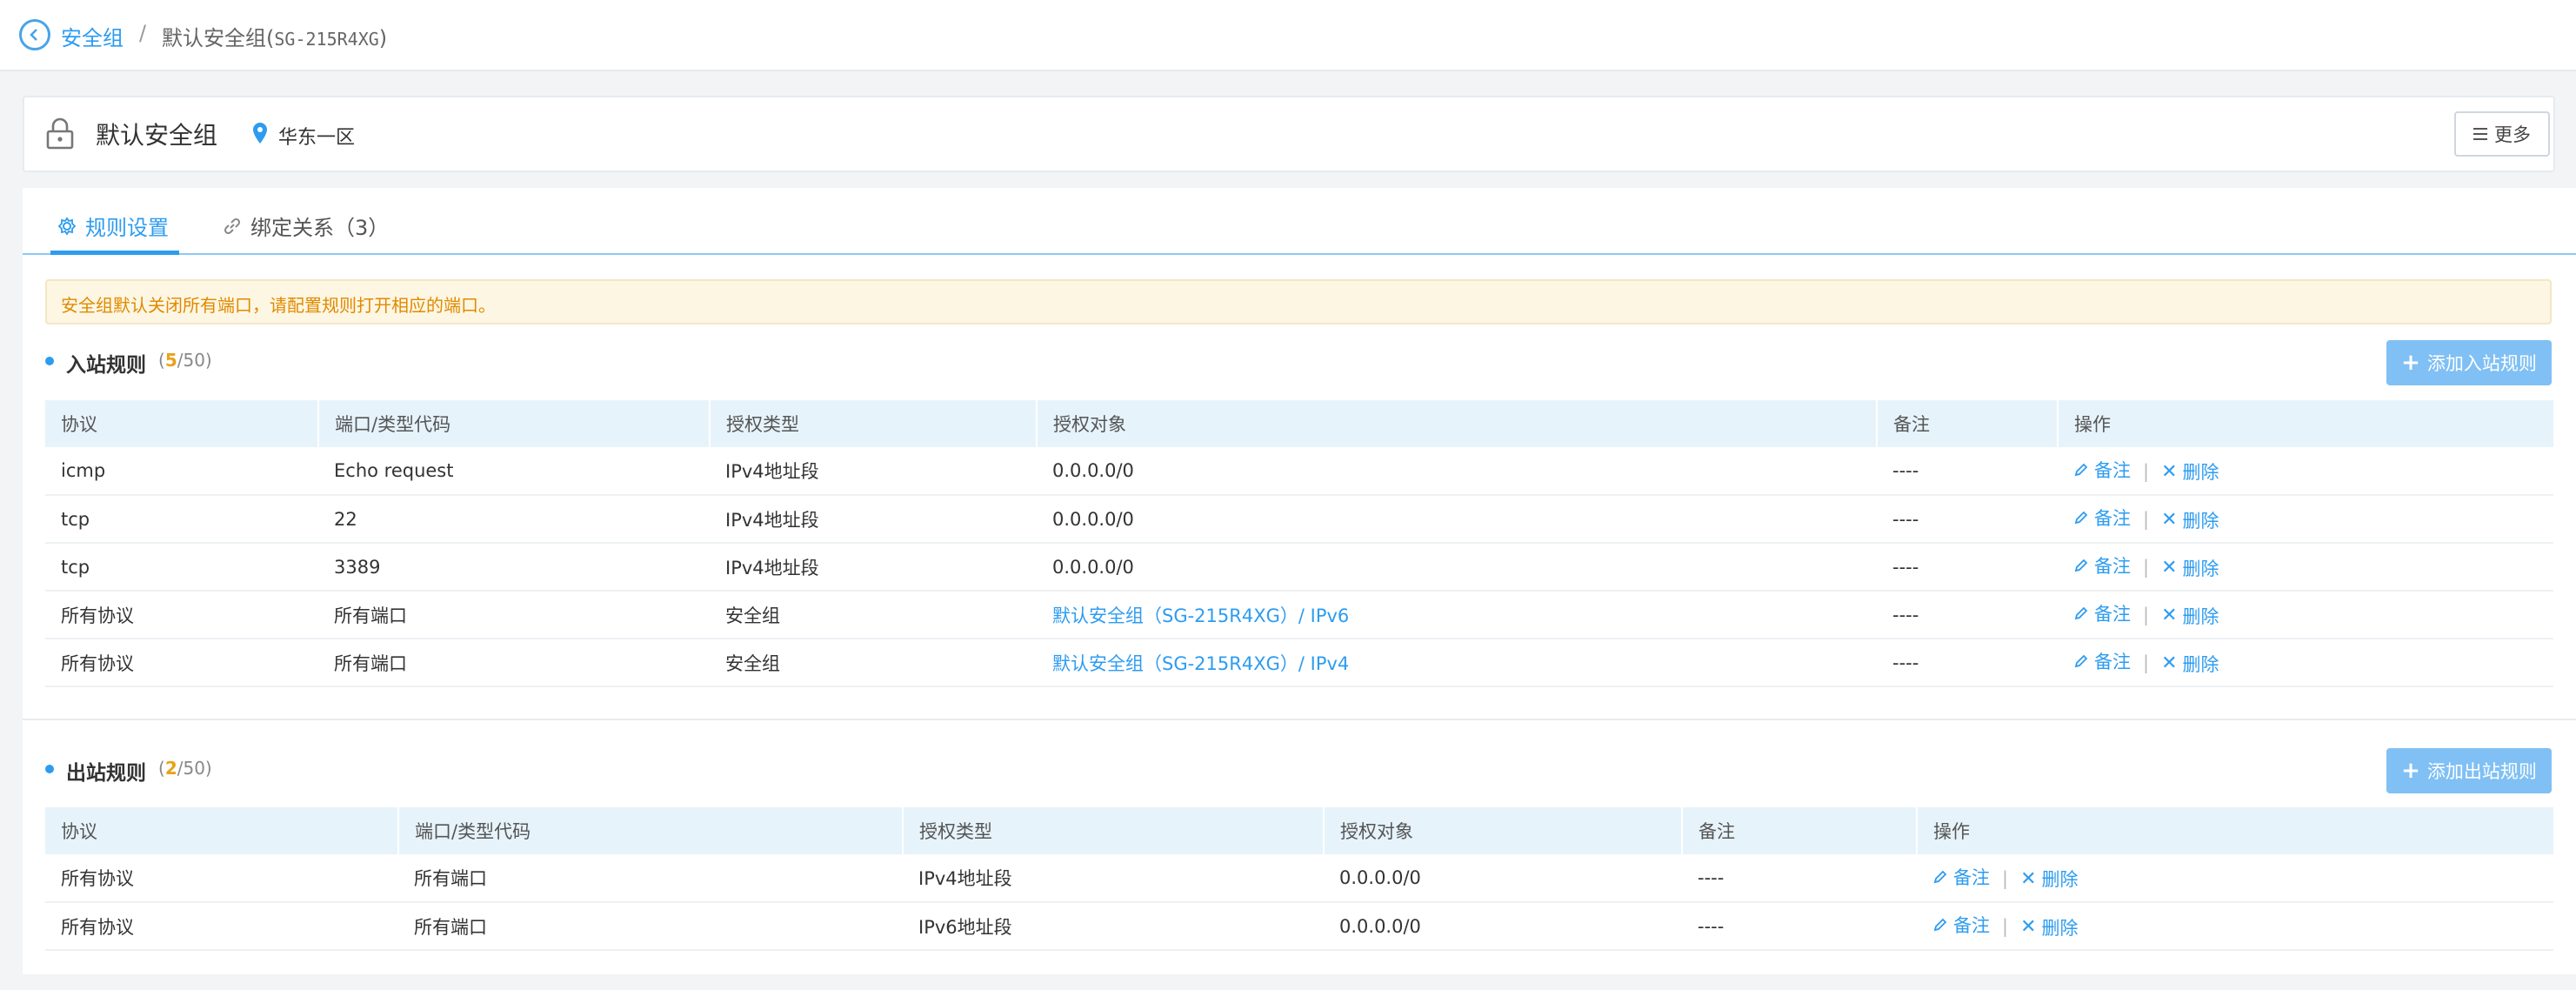 The height and width of the screenshot is (990, 2576). What do you see at coordinates (1299, 567) in the screenshot?
I see `table-row: tcp 3389 IPv4地址段 0.0.0.0/0 ---- 备注 | ✕ 删除` at bounding box center [1299, 567].